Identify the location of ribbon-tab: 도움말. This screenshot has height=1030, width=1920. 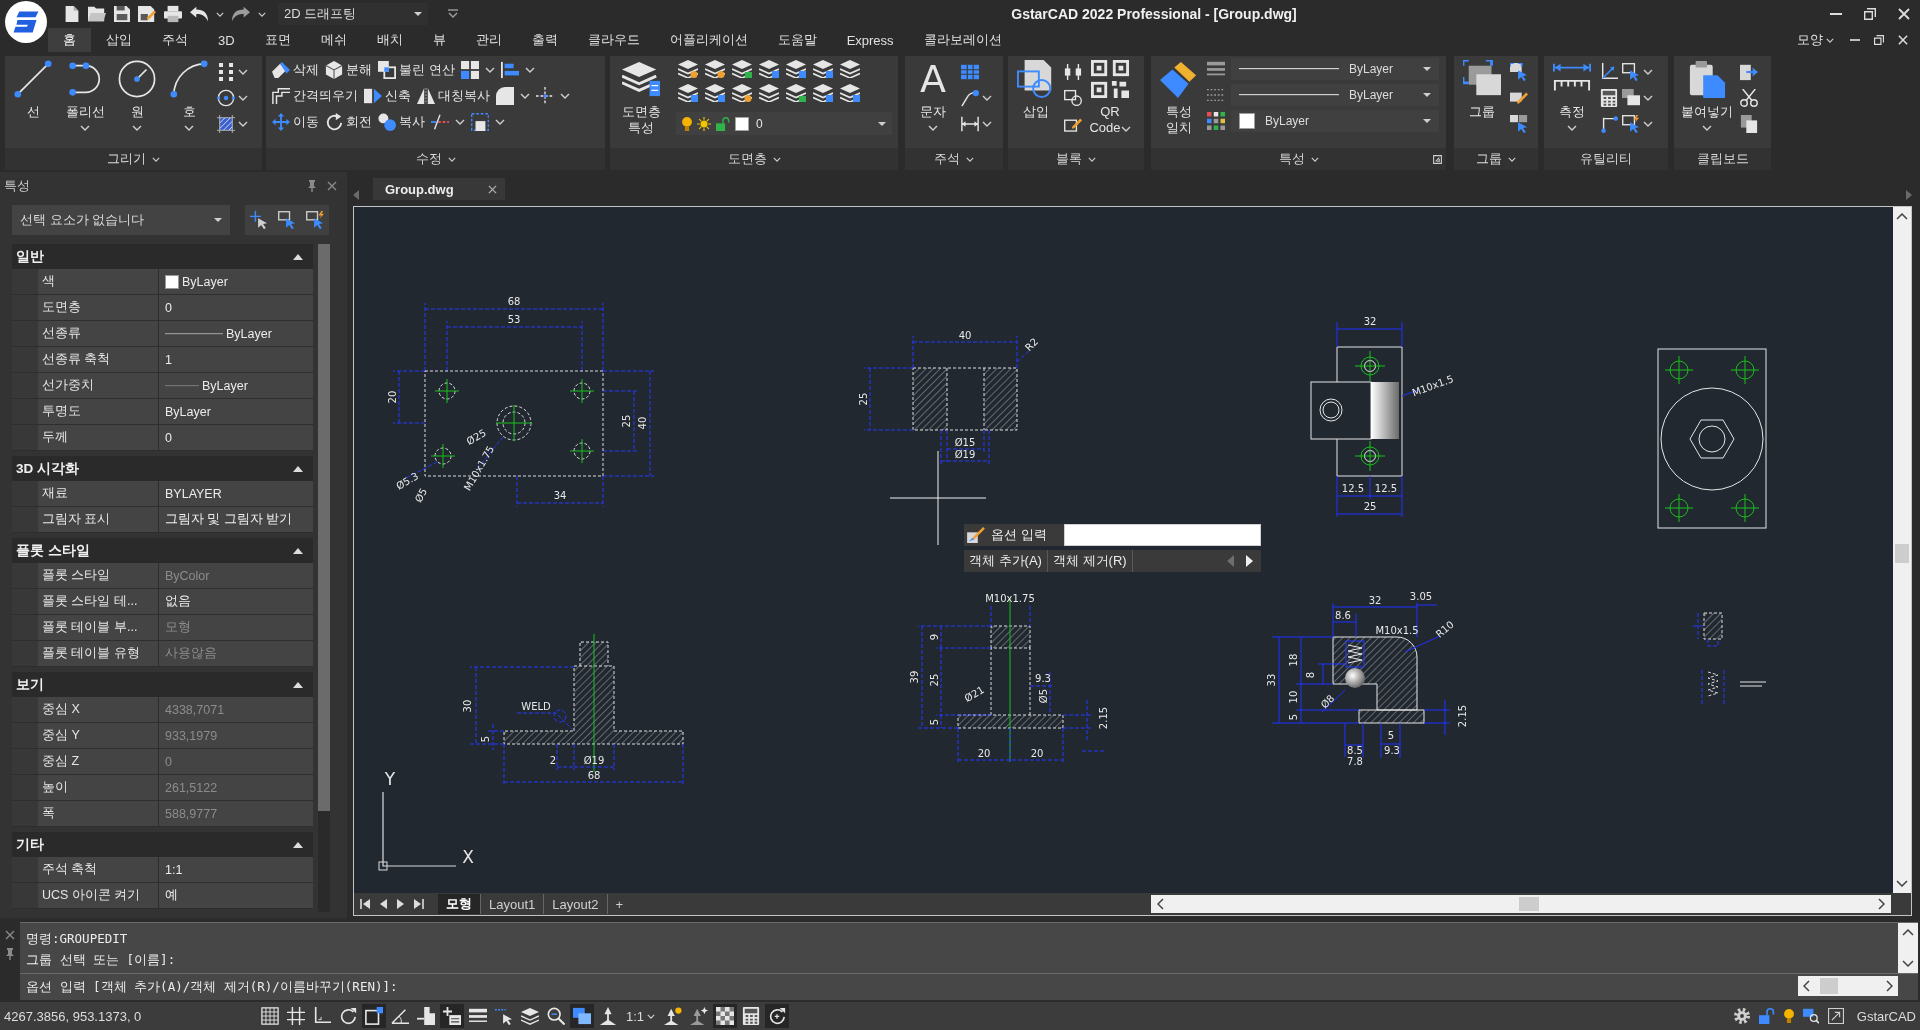
(797, 40).